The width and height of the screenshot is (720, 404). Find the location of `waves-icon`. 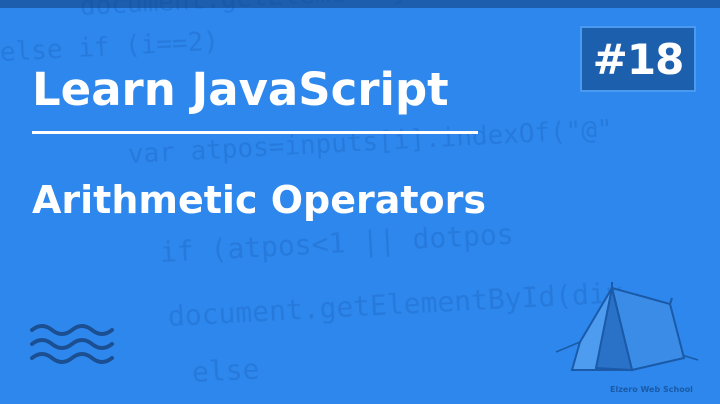

waves-icon is located at coordinates (72, 344).